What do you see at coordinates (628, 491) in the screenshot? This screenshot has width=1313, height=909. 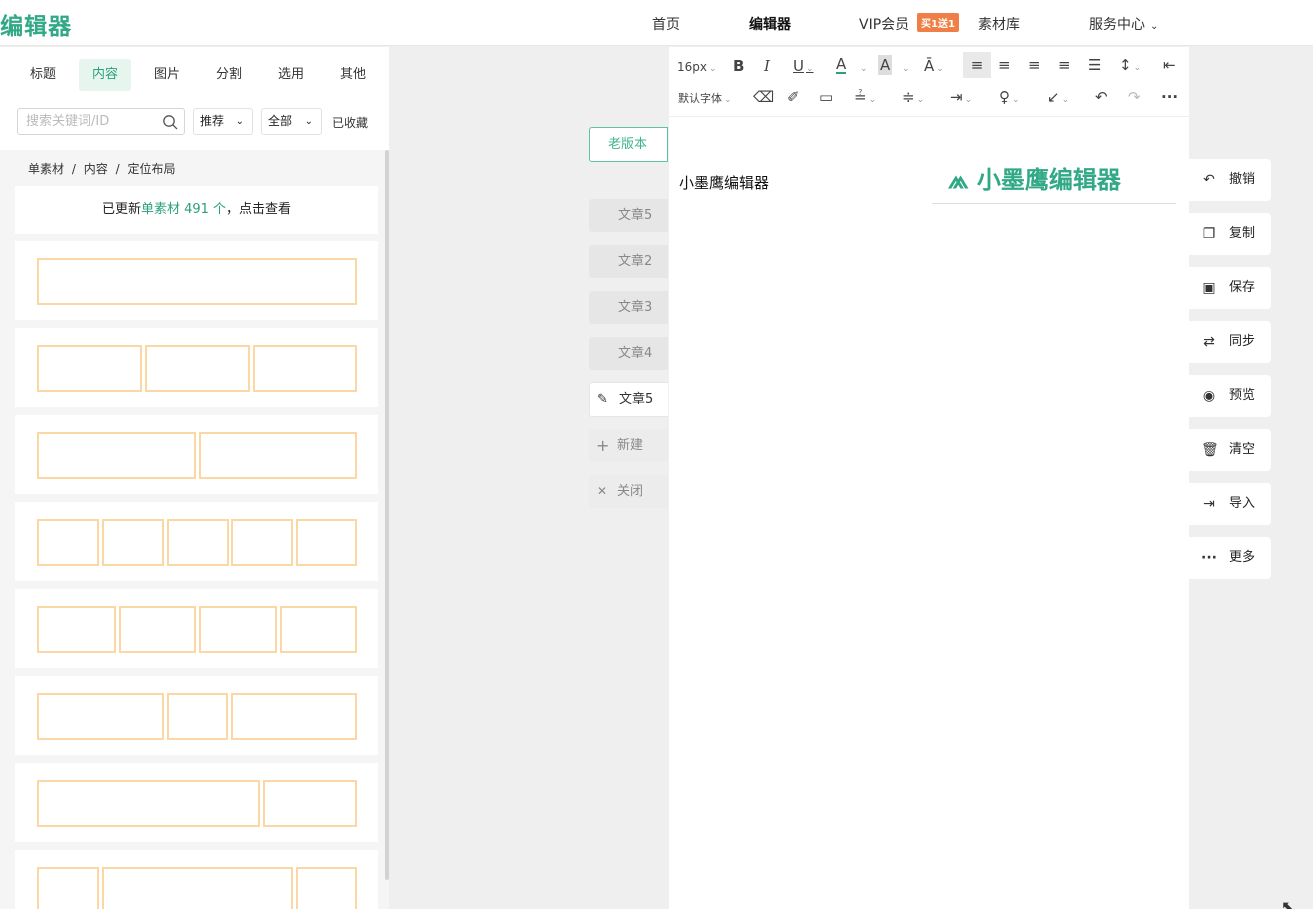 I see `close-article-button: ✕ 关闭` at bounding box center [628, 491].